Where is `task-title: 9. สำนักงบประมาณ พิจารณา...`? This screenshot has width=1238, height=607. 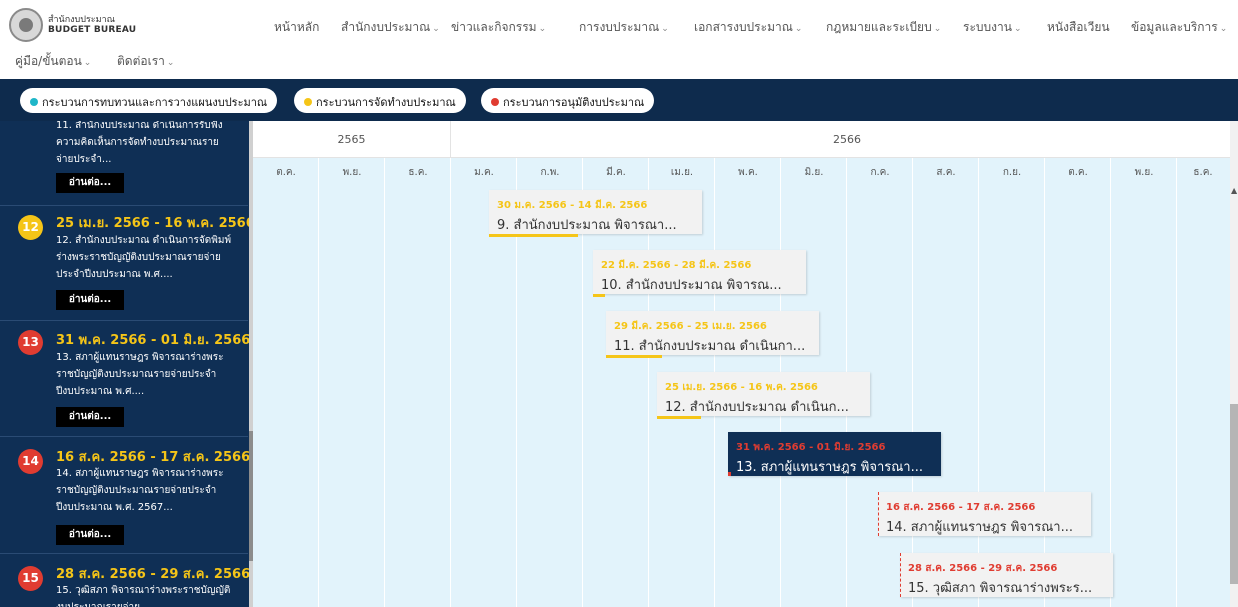
task-title: 9. สำนักงบประมาณ พิจารณา... is located at coordinates (587, 225).